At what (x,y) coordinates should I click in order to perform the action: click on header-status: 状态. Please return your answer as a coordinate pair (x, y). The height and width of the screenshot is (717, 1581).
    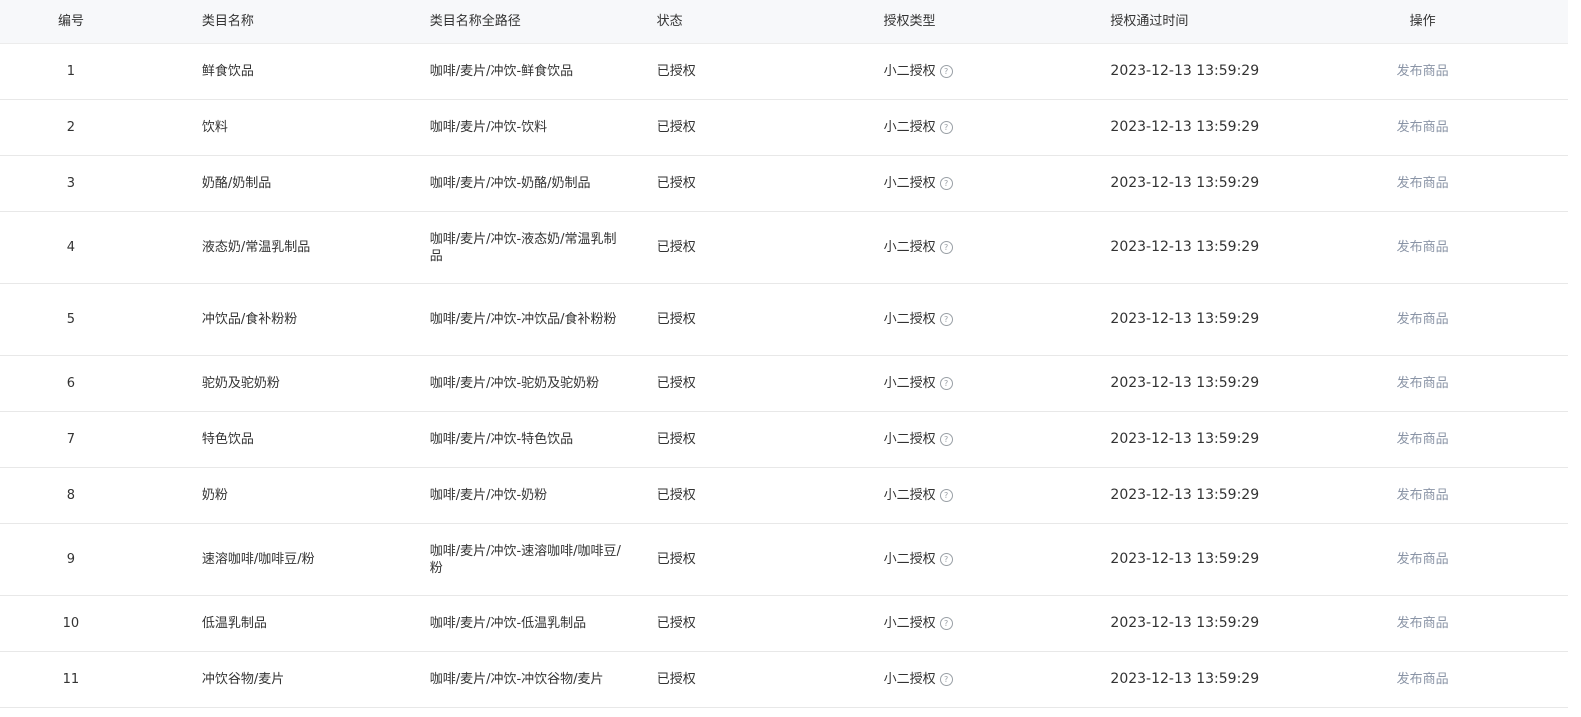
    Looking at the image, I should click on (669, 21).